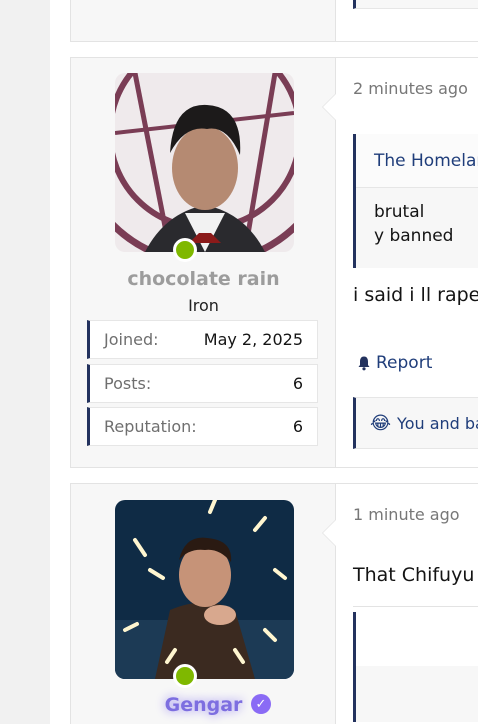  I want to click on post-timestamp: 1 minute ago, so click(406, 514).